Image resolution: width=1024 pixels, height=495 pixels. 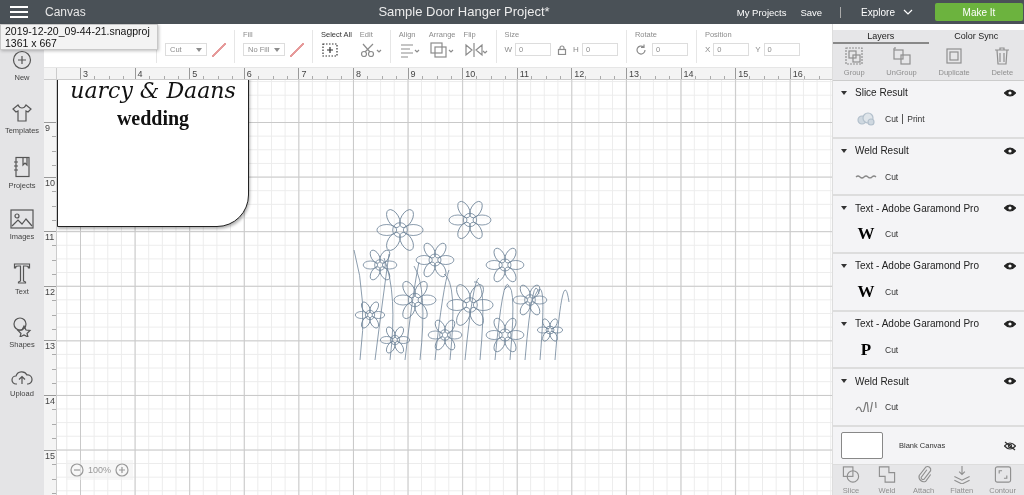 What do you see at coordinates (461, 281) in the screenshot?
I see `flower-bouquet-drawing` at bounding box center [461, 281].